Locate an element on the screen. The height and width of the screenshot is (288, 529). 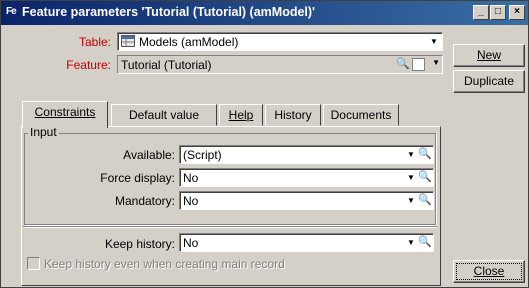
keep-history-label: Keep history: is located at coordinates (139, 244).